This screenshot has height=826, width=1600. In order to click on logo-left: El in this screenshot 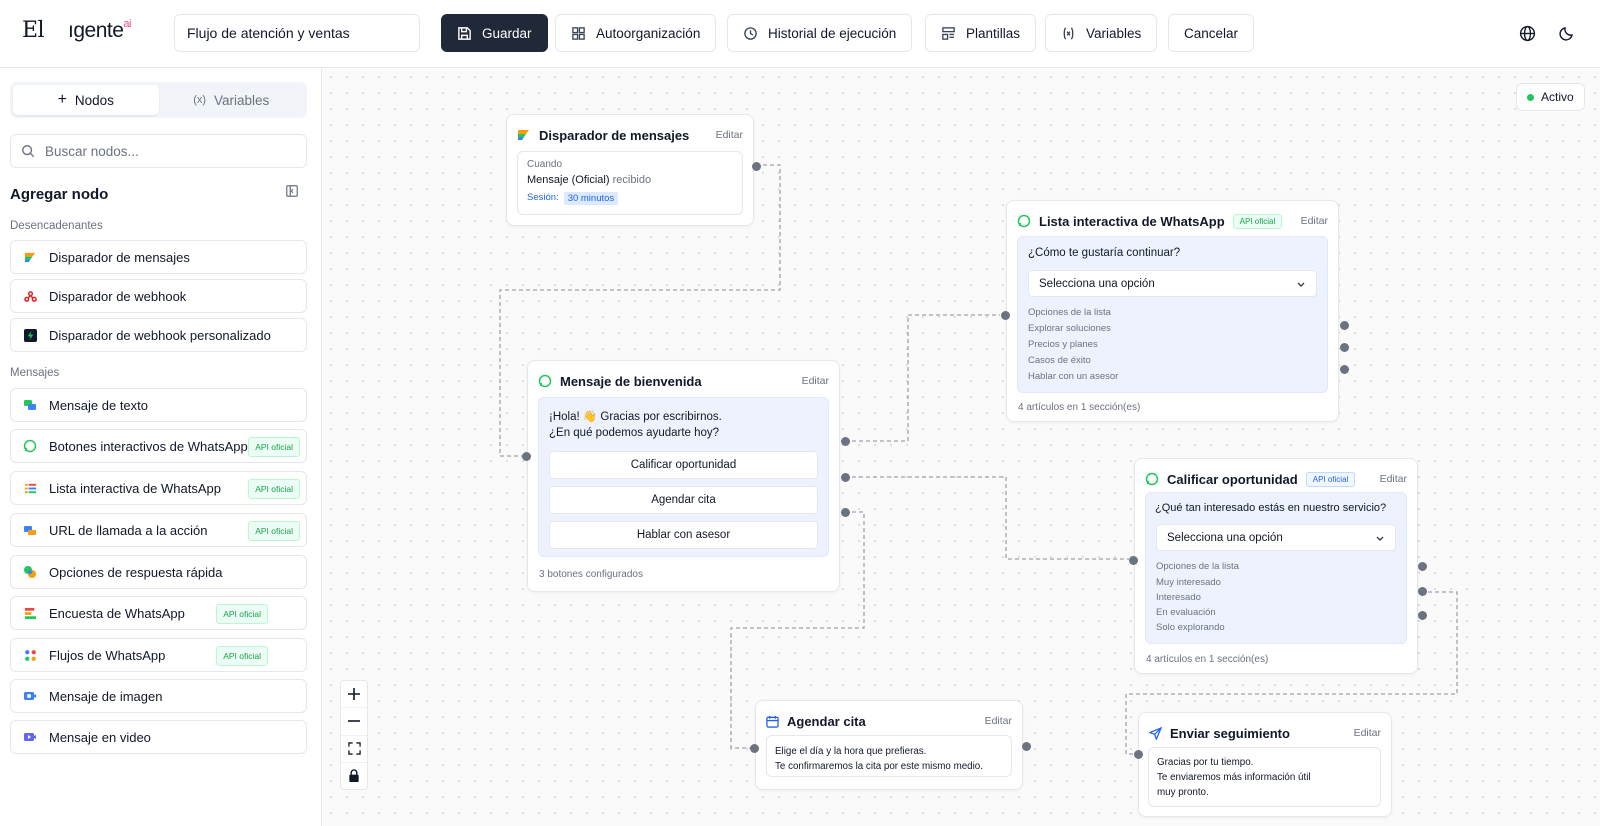, I will do `click(33, 30)`.